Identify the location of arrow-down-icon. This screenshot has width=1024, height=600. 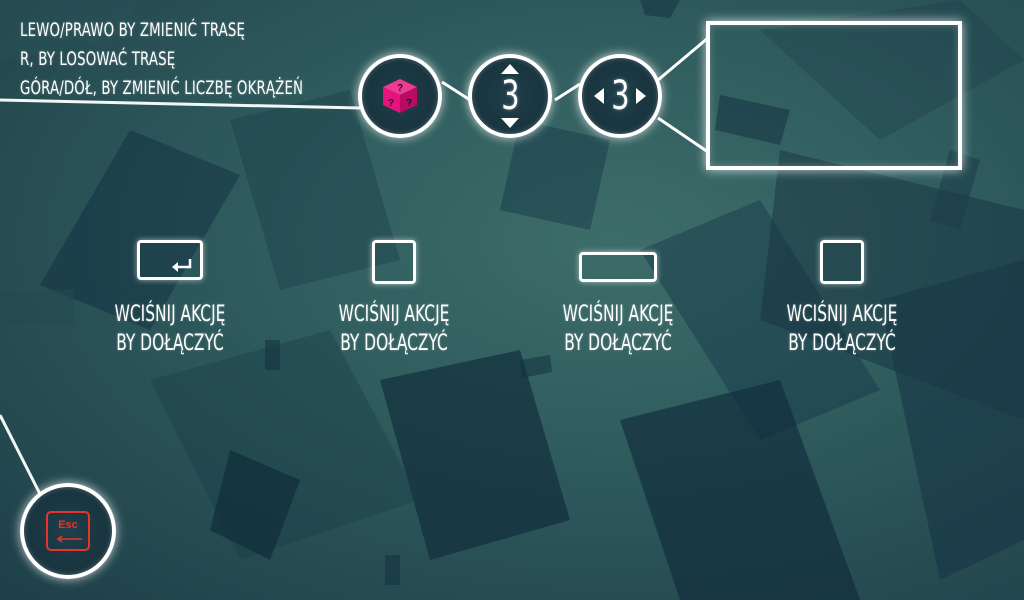
(510, 123).